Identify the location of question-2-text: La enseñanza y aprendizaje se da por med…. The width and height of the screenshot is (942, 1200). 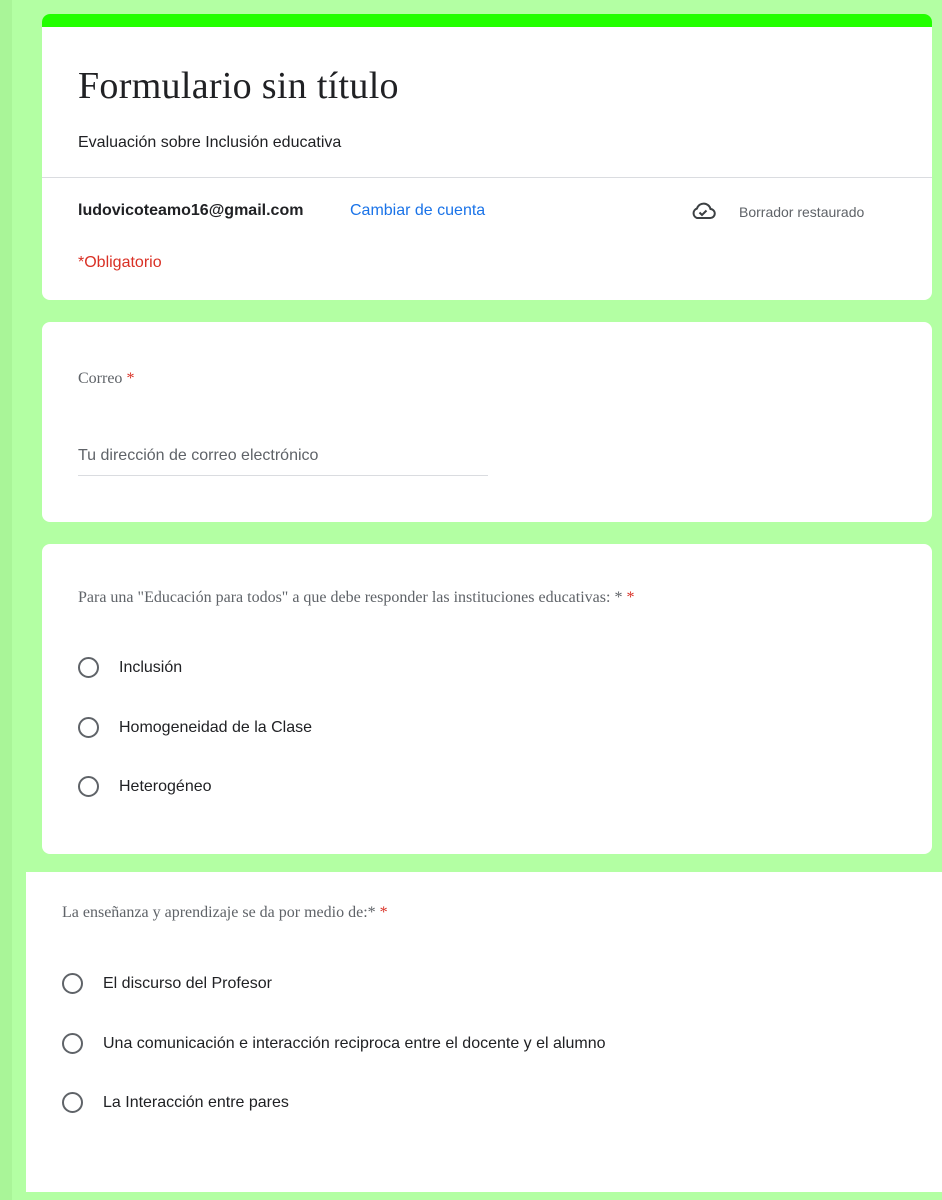
(219, 912).